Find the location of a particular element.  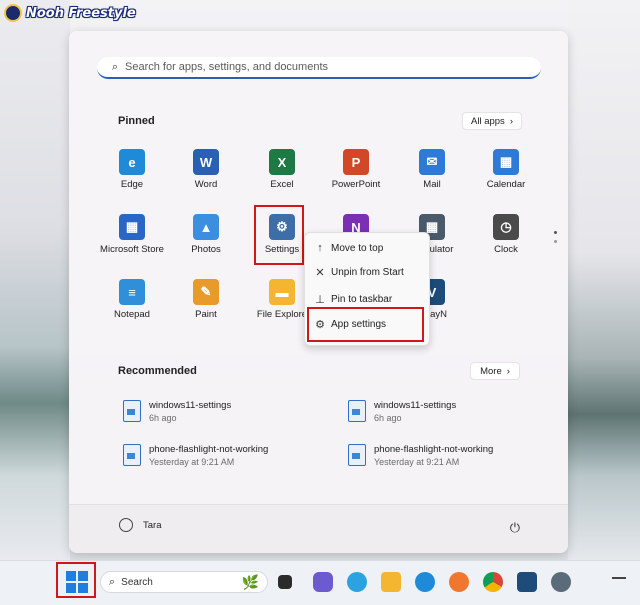

pinned-app-label: Microsoft Store is located at coordinates (132, 249).